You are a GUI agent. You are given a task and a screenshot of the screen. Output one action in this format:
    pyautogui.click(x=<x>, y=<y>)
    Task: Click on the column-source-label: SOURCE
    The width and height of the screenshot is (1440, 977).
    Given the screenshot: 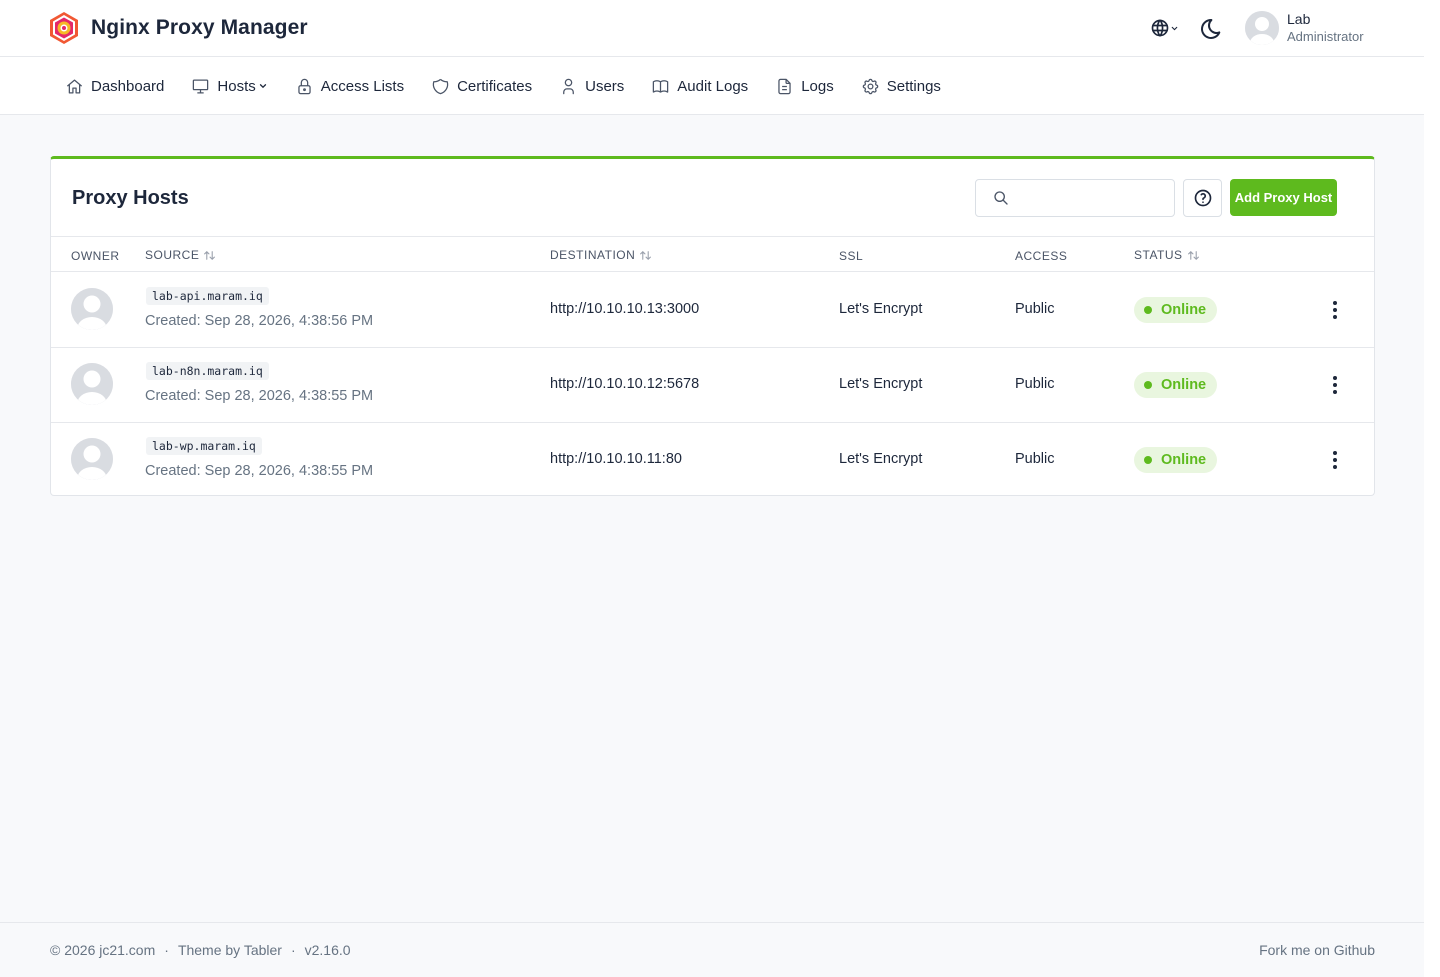 What is the action you would take?
    pyautogui.click(x=172, y=255)
    